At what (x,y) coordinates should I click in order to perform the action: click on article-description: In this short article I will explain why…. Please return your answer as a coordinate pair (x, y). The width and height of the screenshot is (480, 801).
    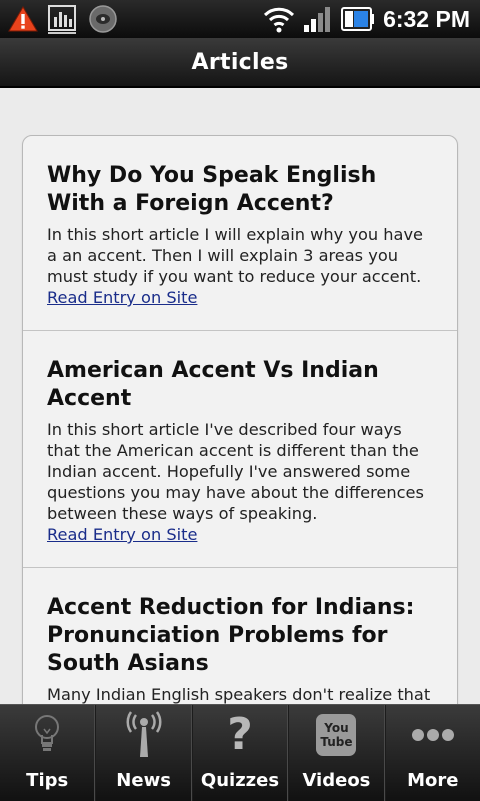
    Looking at the image, I should click on (235, 255).